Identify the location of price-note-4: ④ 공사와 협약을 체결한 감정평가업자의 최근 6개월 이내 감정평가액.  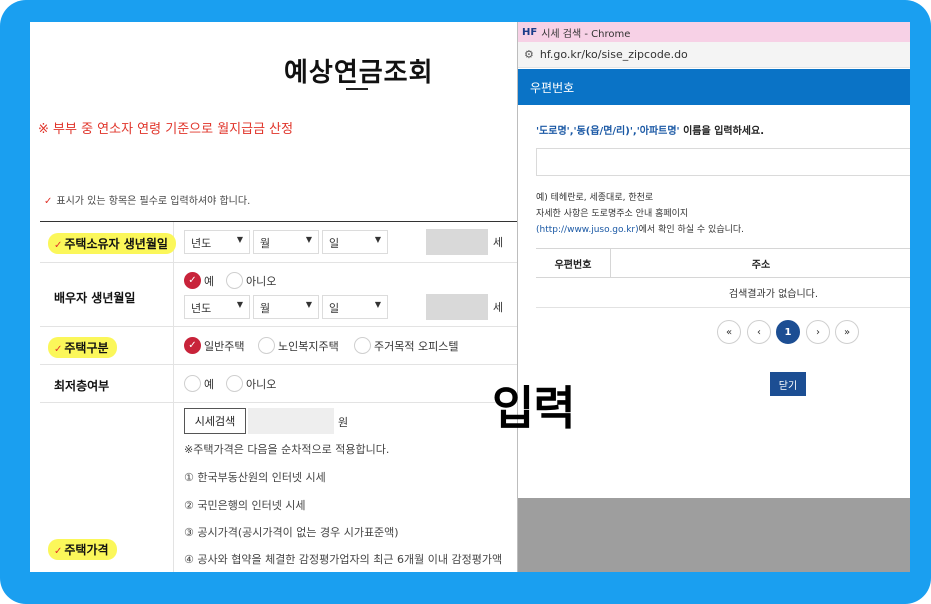
(343, 559).